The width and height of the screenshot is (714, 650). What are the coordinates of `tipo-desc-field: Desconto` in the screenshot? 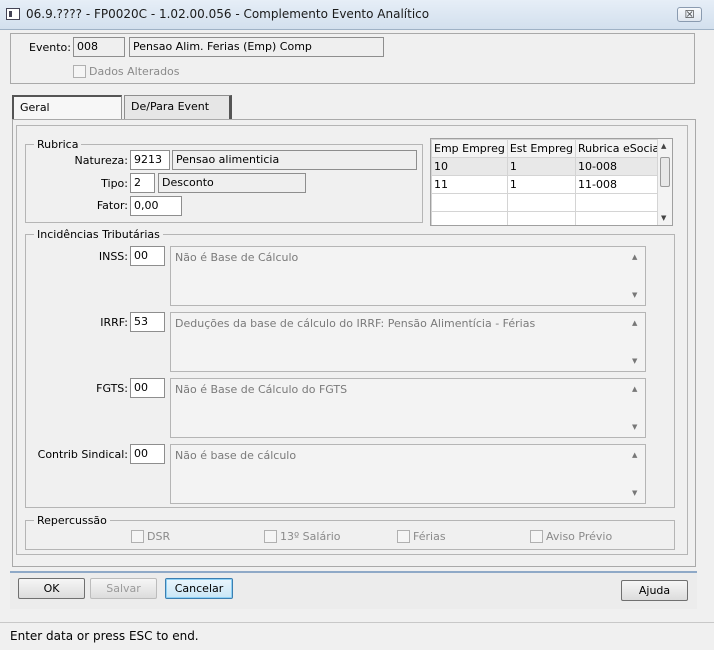 It's located at (232, 183).